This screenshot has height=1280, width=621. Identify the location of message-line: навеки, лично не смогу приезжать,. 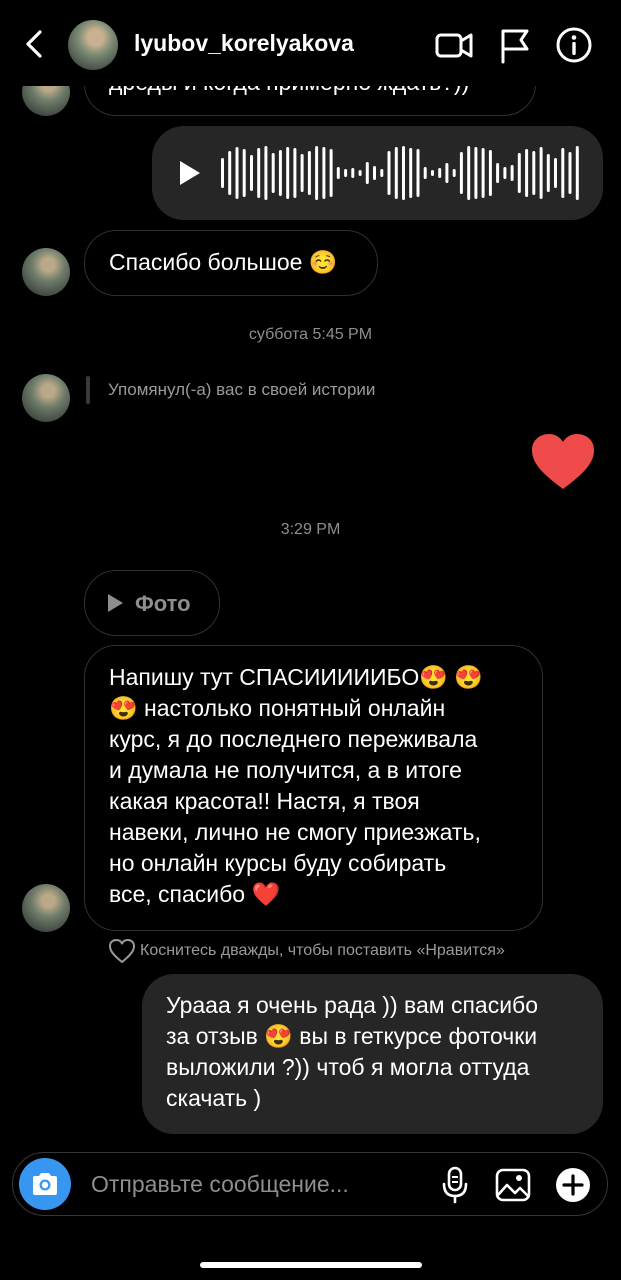
(295, 832).